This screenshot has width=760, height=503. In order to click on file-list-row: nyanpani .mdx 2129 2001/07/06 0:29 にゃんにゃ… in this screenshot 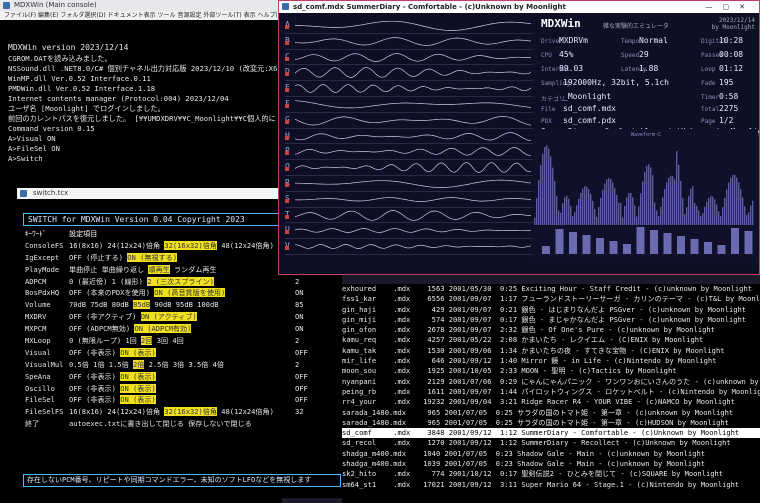, I will do `click(551, 382)`.